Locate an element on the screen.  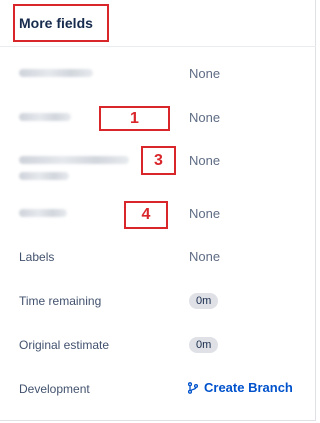
panel-title: More fields is located at coordinates (56, 23).